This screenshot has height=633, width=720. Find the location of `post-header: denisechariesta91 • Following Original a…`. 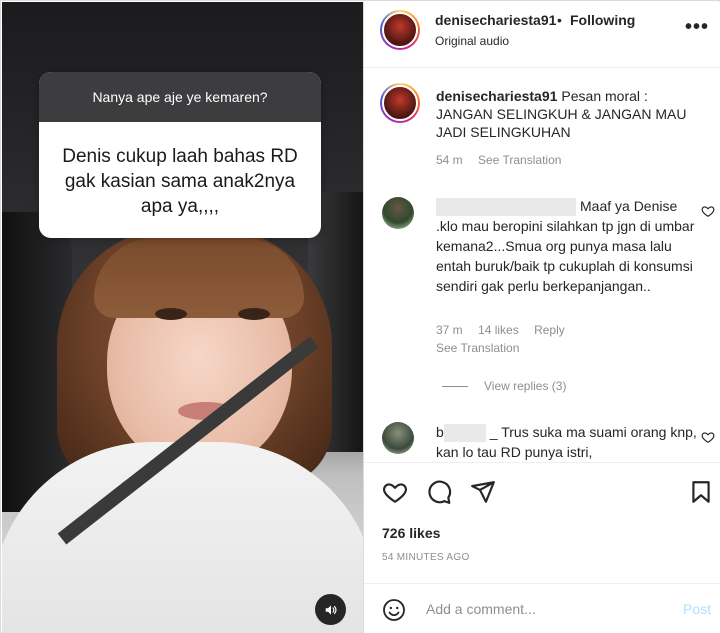

post-header: denisechariesta91 • Following Original a… is located at coordinates (542, 35).